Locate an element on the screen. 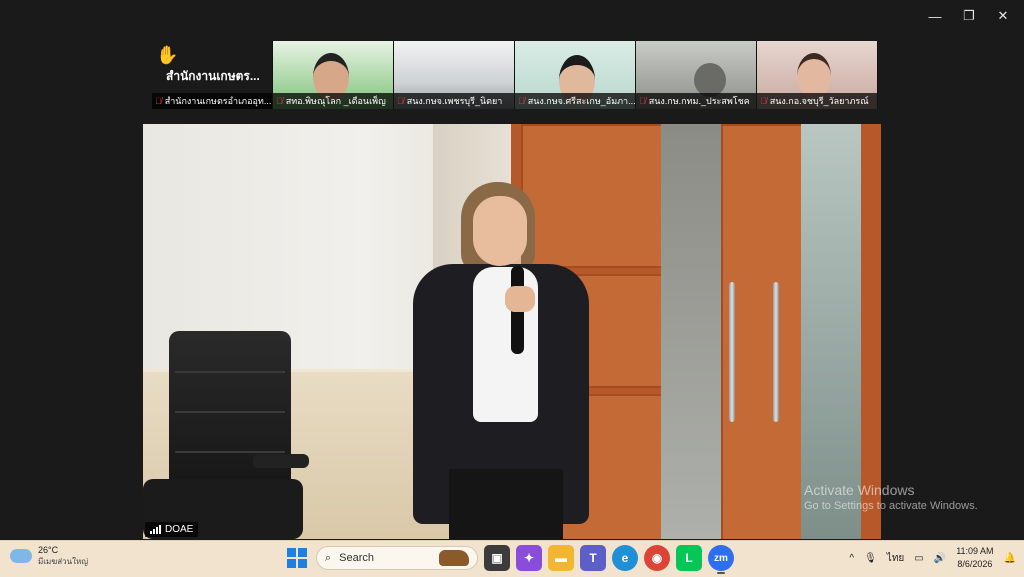 The height and width of the screenshot is (577, 1024). start-button is located at coordinates (297, 558).